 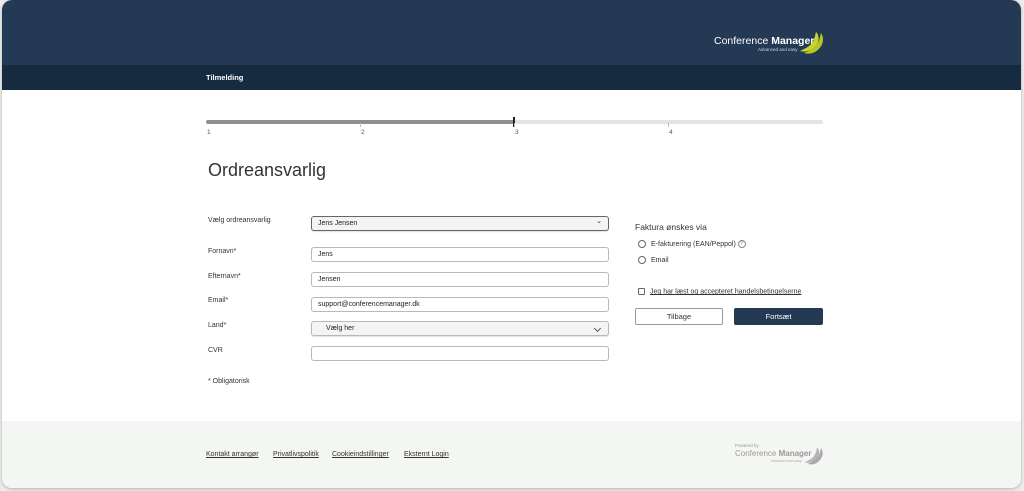 I want to click on step-label: 4, so click(x=671, y=132).